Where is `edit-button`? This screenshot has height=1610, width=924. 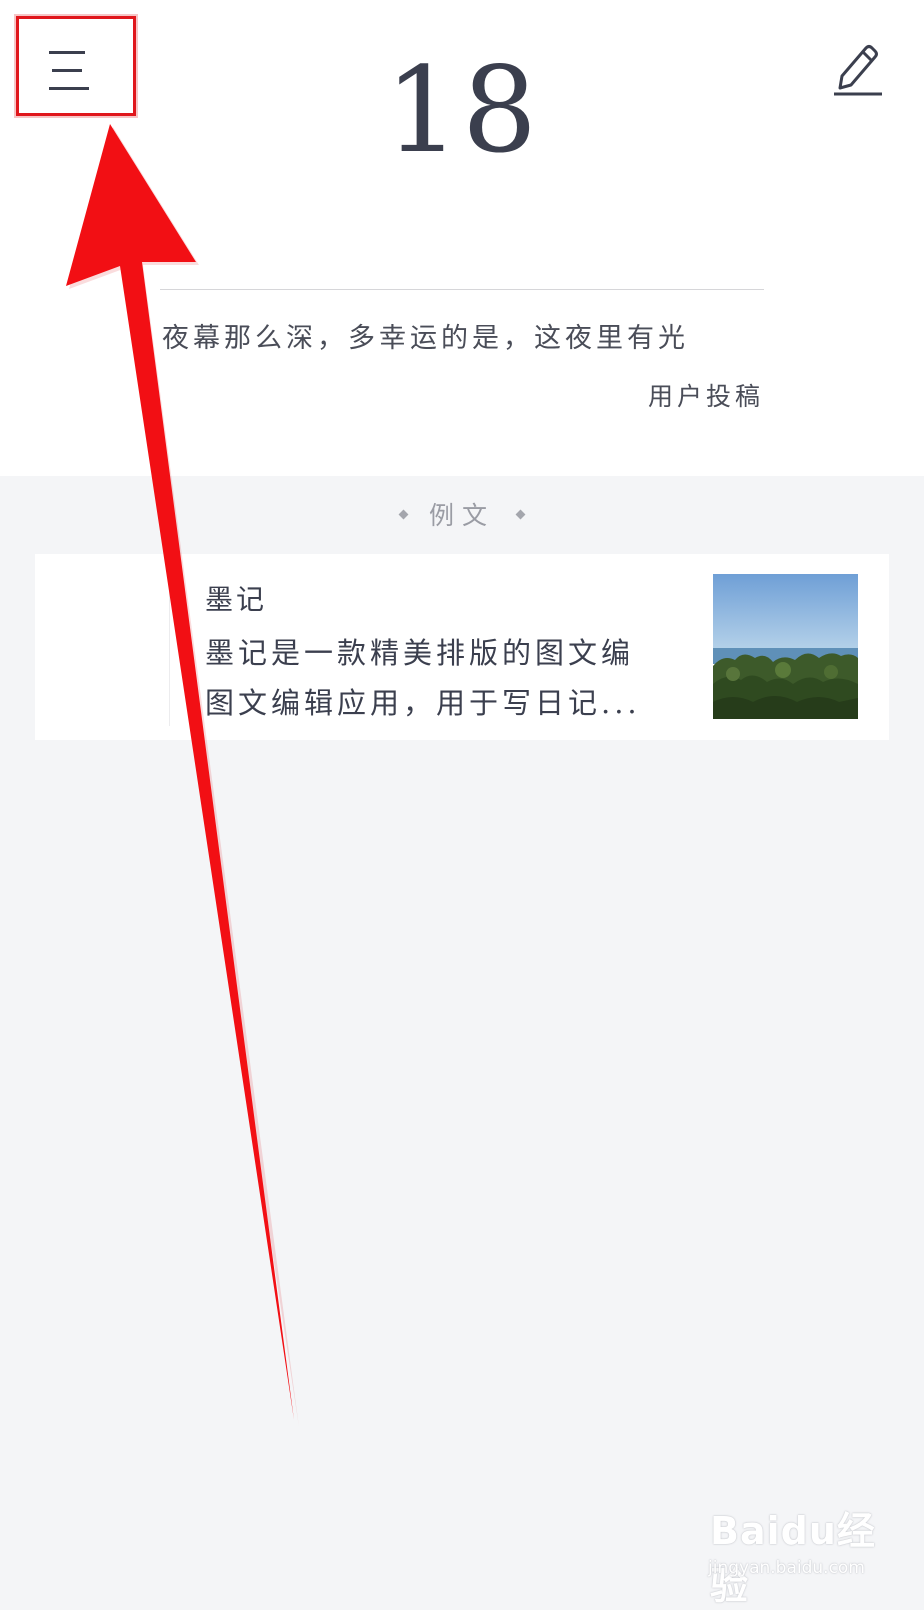
edit-button is located at coordinates (858, 67).